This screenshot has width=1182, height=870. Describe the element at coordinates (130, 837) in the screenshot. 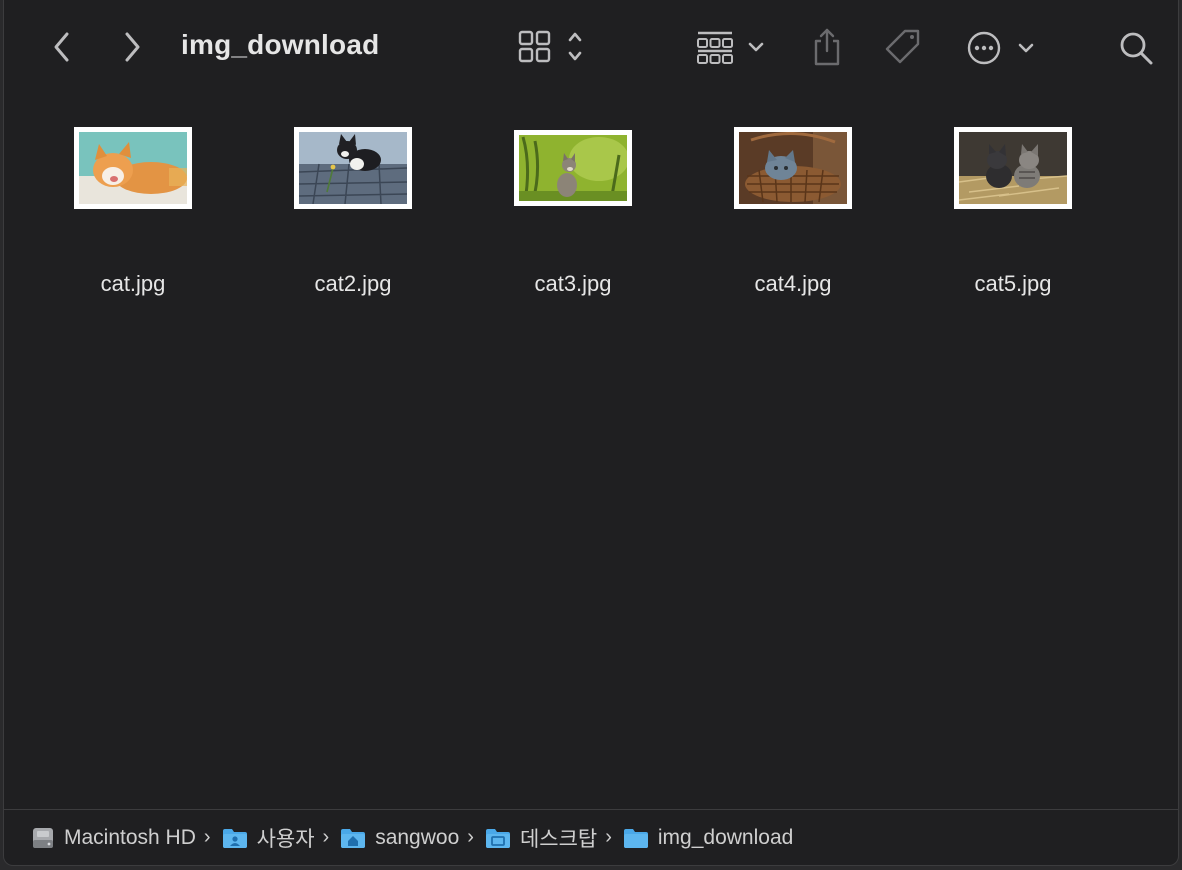

I see `path-crumb-label: Macintosh HD` at that location.